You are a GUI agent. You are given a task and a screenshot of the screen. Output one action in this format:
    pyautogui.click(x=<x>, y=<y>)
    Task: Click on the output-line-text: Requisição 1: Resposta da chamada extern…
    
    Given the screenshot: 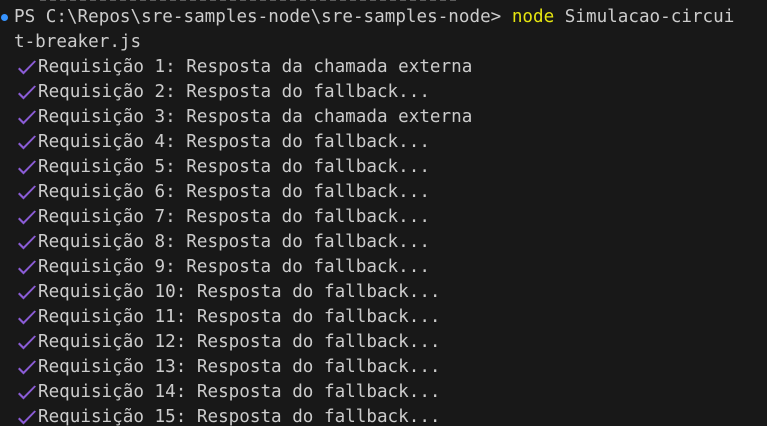 What is the action you would take?
    pyautogui.click(x=255, y=67)
    